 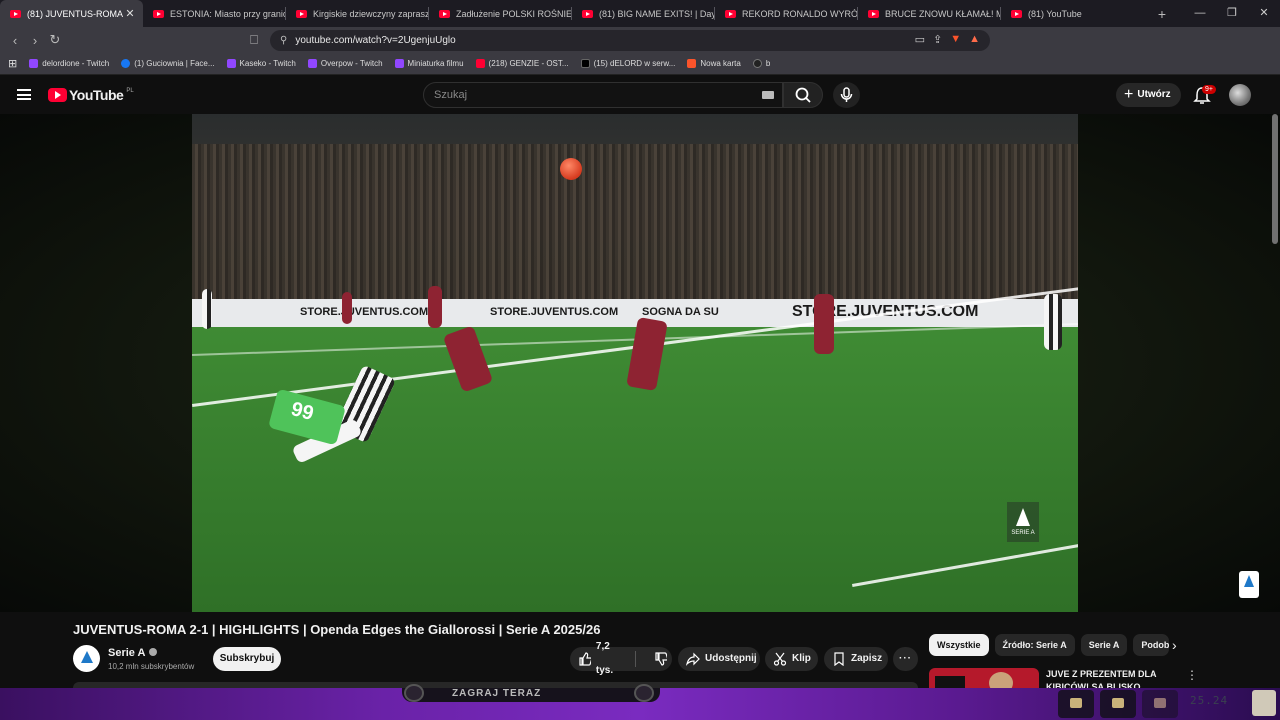 I want to click on clip-button: Klip, so click(x=791, y=659).